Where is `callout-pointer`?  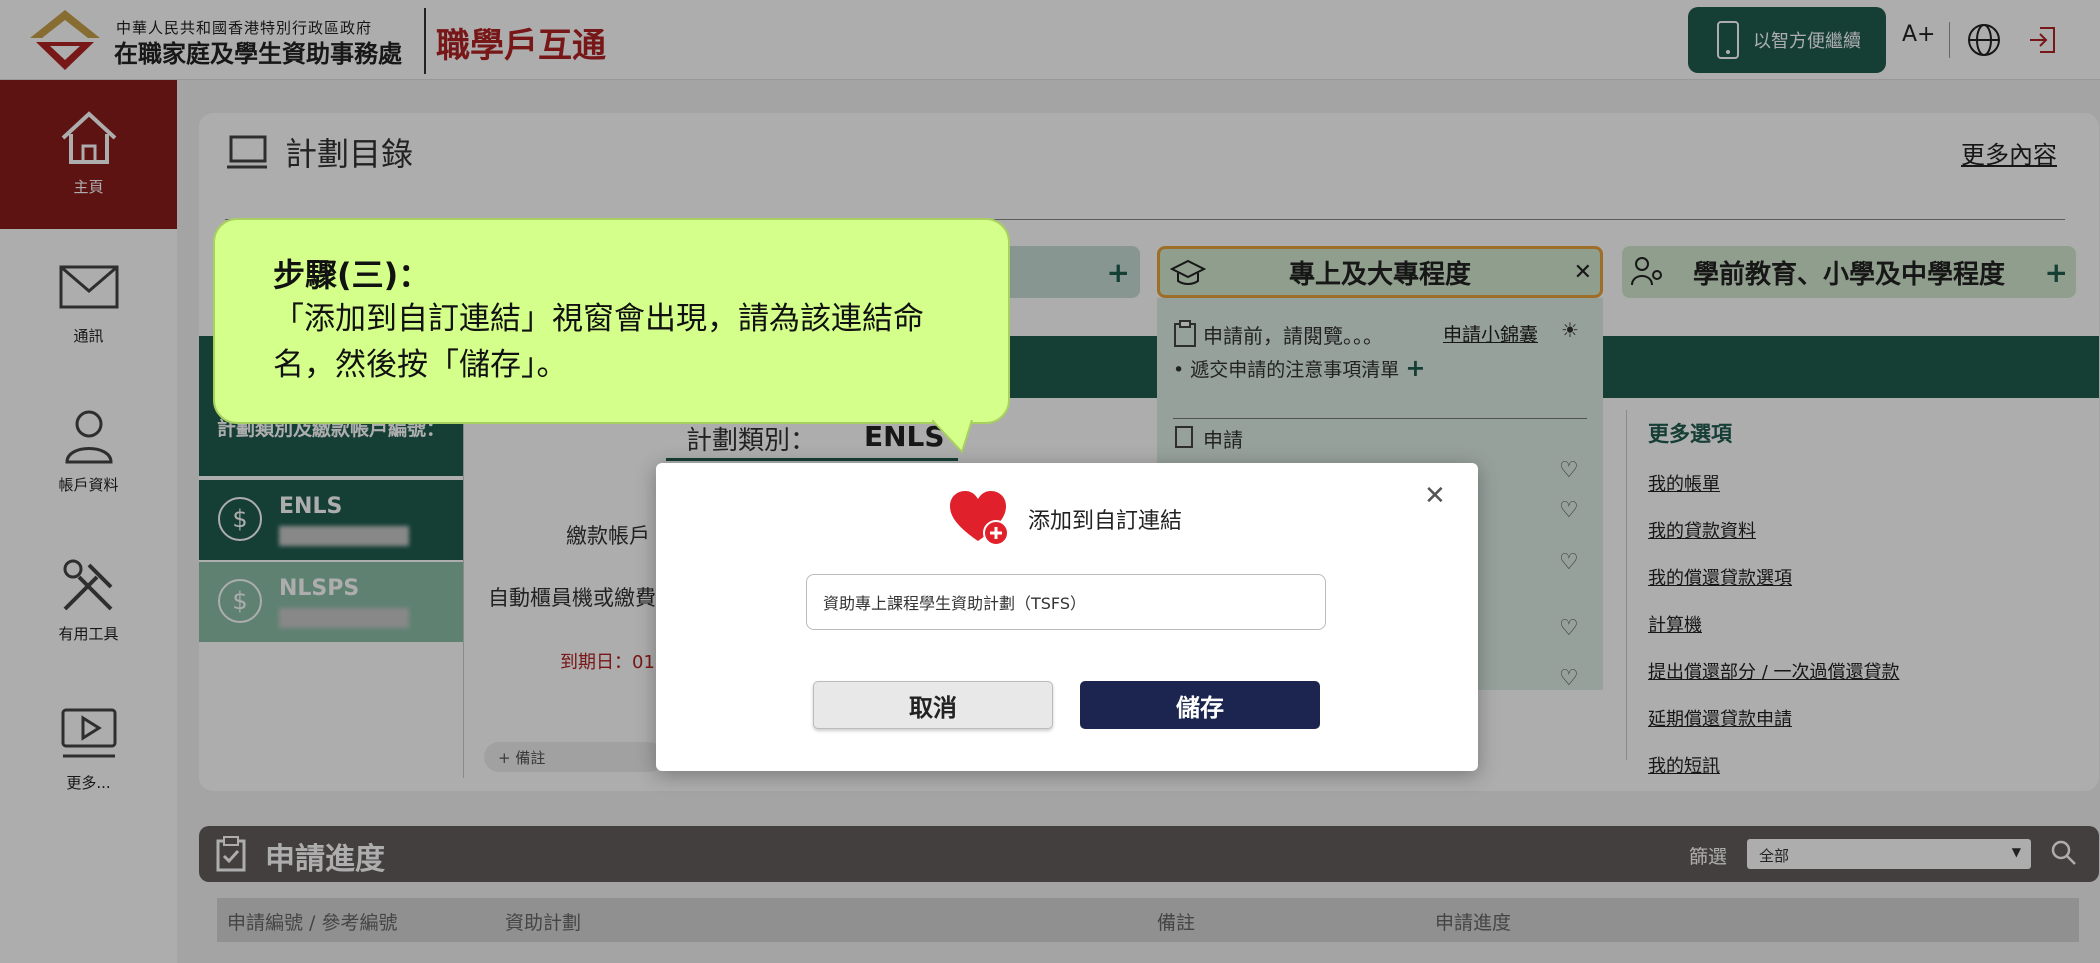
callout-pointer is located at coordinates (952, 437).